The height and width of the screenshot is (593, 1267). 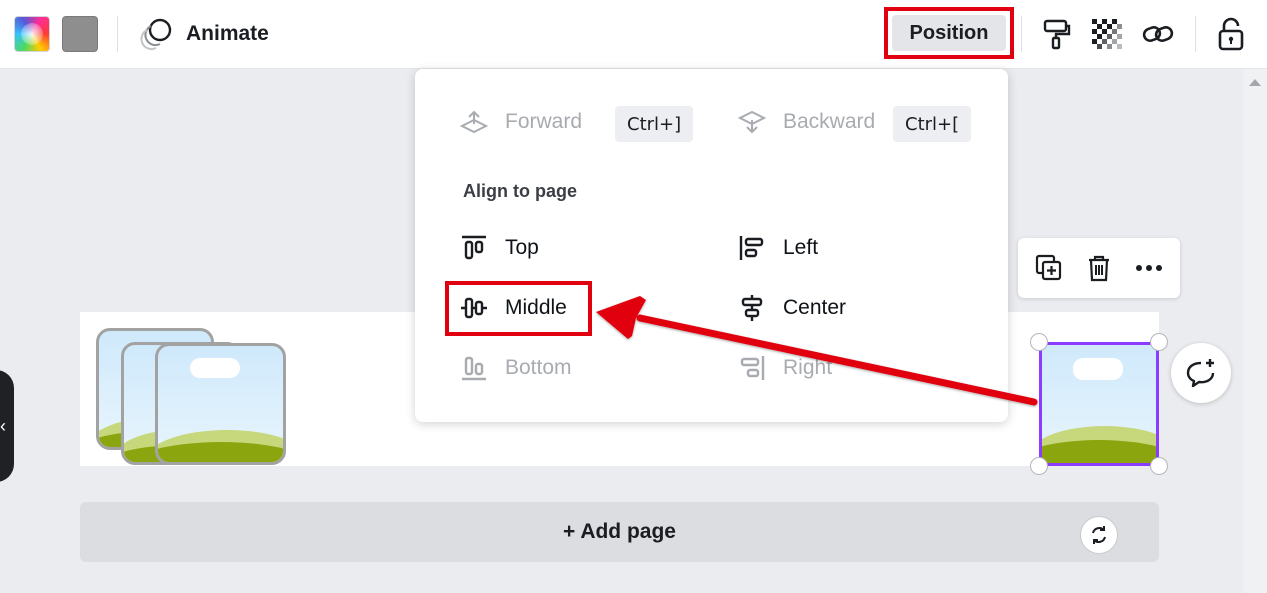 I want to click on align-right-icon, so click(x=752, y=368).